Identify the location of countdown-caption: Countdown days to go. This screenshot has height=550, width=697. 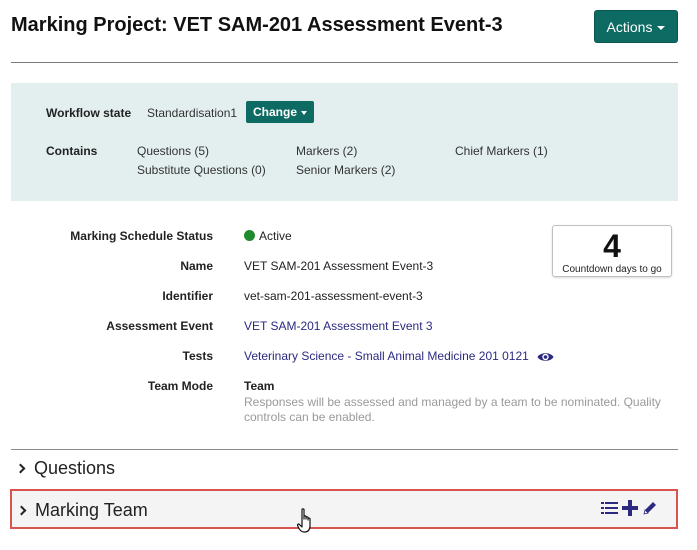
(612, 269).